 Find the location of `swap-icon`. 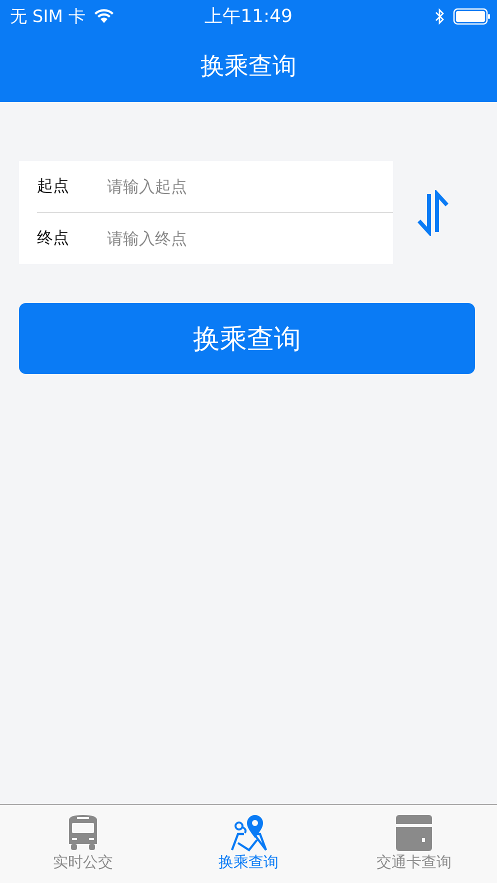

swap-icon is located at coordinates (433, 213).